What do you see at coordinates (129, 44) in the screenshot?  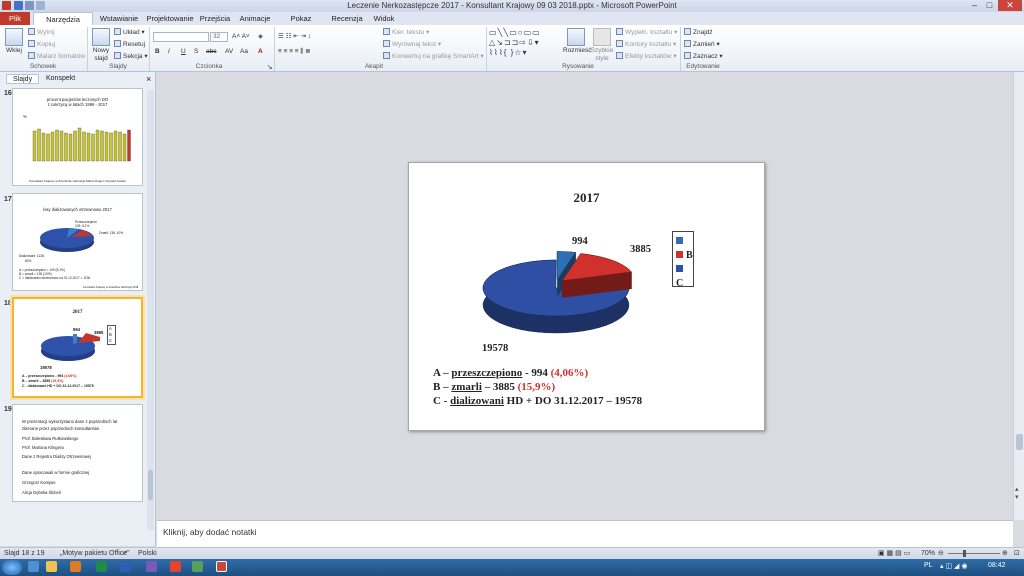 I see `reset-button: Resetuj` at bounding box center [129, 44].